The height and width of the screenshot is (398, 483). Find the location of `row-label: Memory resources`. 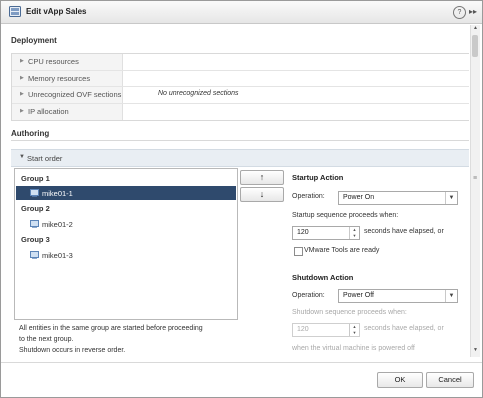

row-label: Memory resources is located at coordinates (59, 78).